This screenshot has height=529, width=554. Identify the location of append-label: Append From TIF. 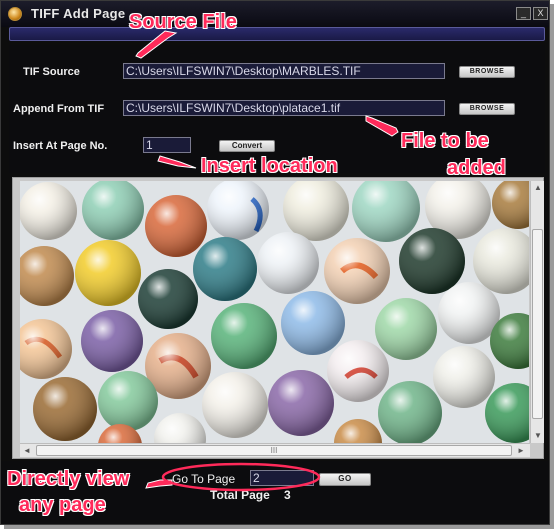
(59, 109).